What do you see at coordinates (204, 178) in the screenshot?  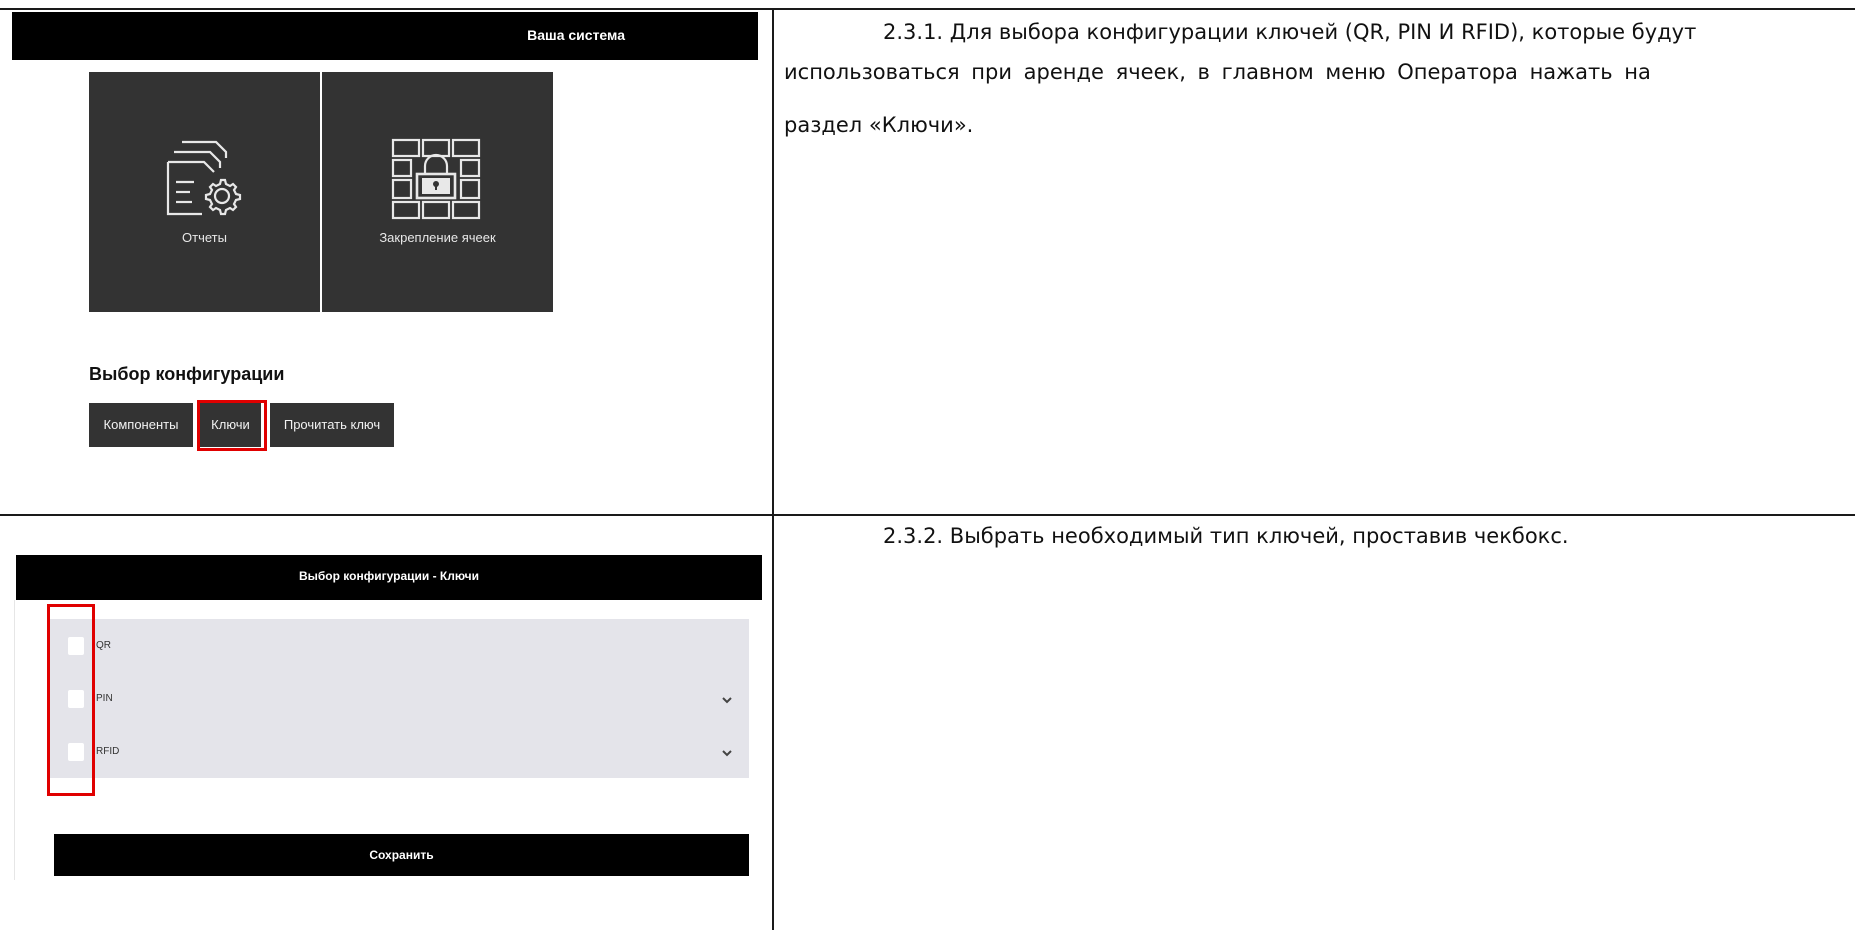 I see `report-settings-icon` at bounding box center [204, 178].